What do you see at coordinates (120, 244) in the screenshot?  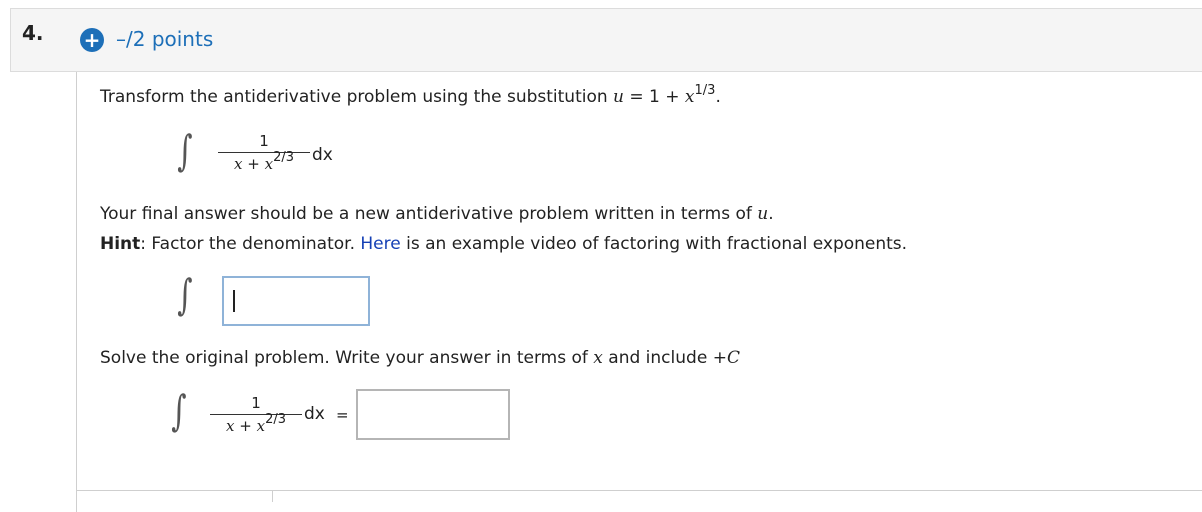 I see `hint-label: Hint` at bounding box center [120, 244].